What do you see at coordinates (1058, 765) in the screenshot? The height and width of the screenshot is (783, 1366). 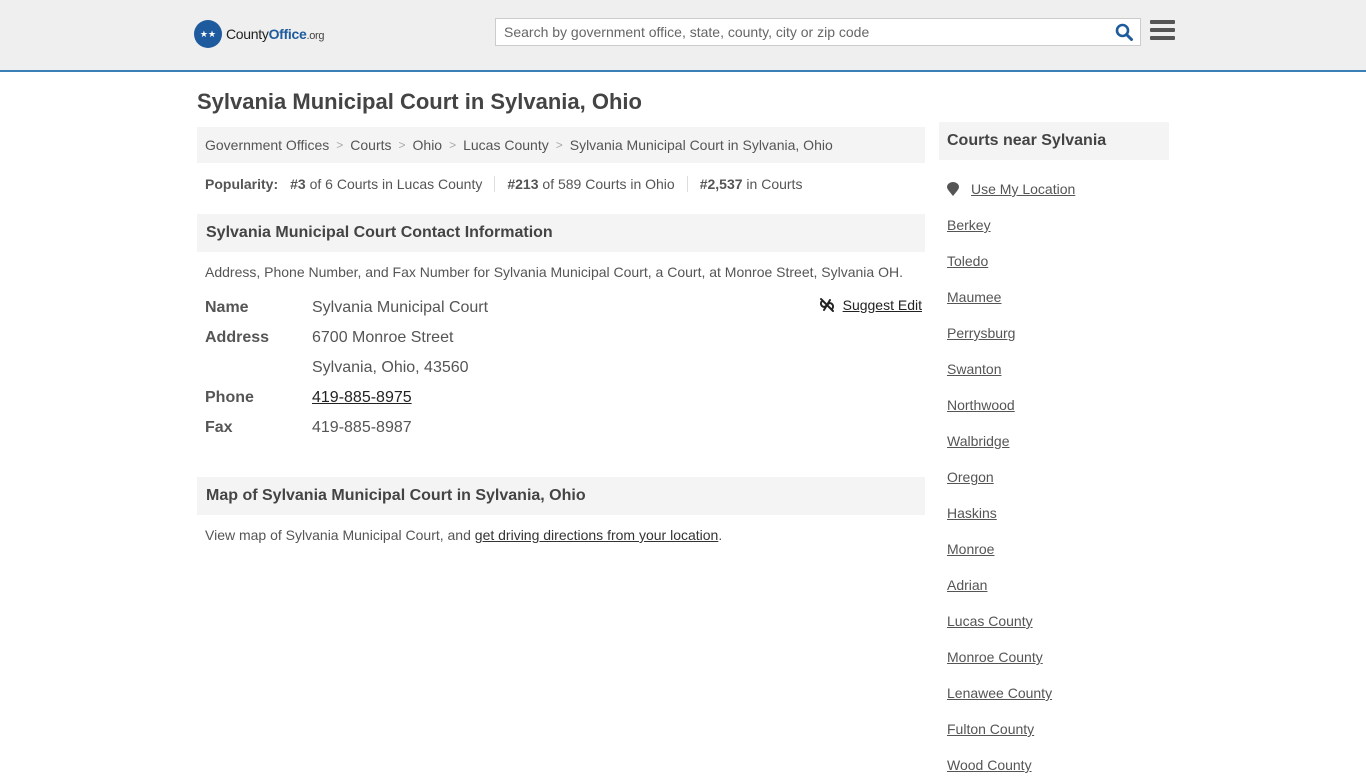 I see `list-item: Wood County` at bounding box center [1058, 765].